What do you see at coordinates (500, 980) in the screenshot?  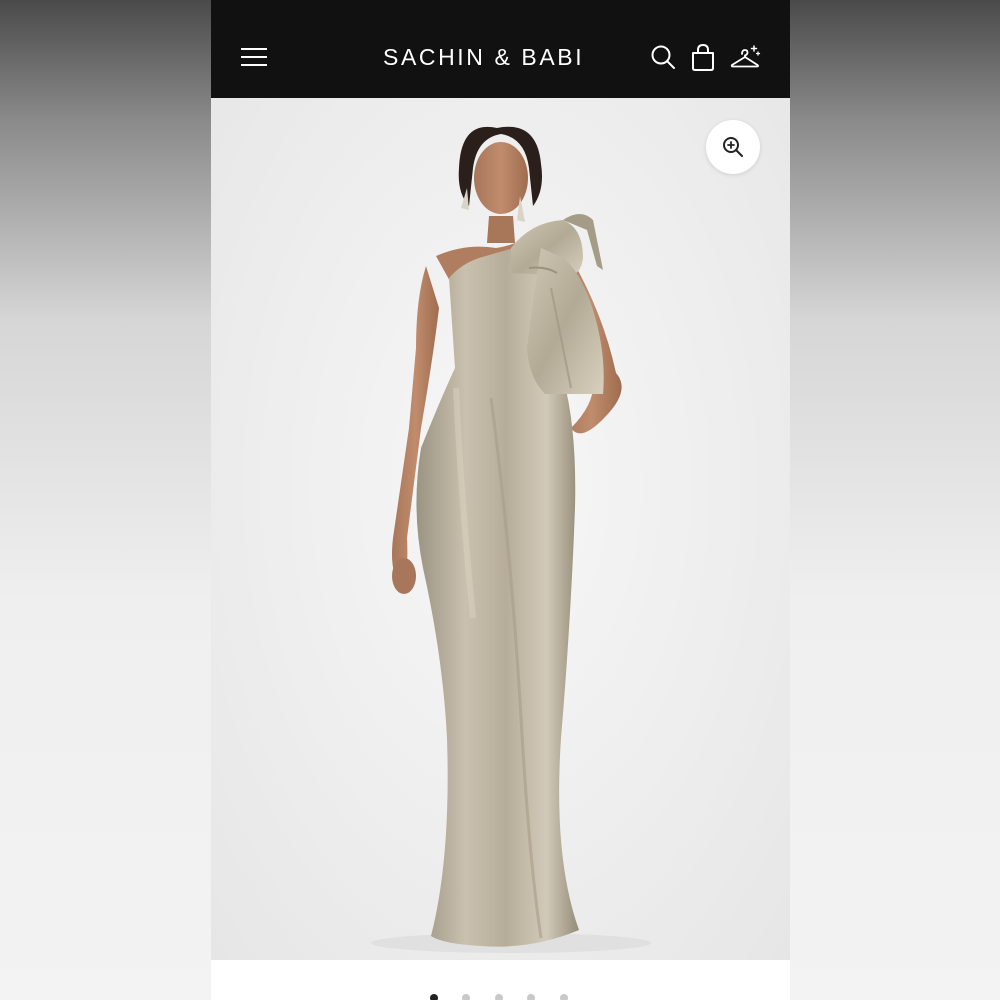 I see `carousel-bar` at bounding box center [500, 980].